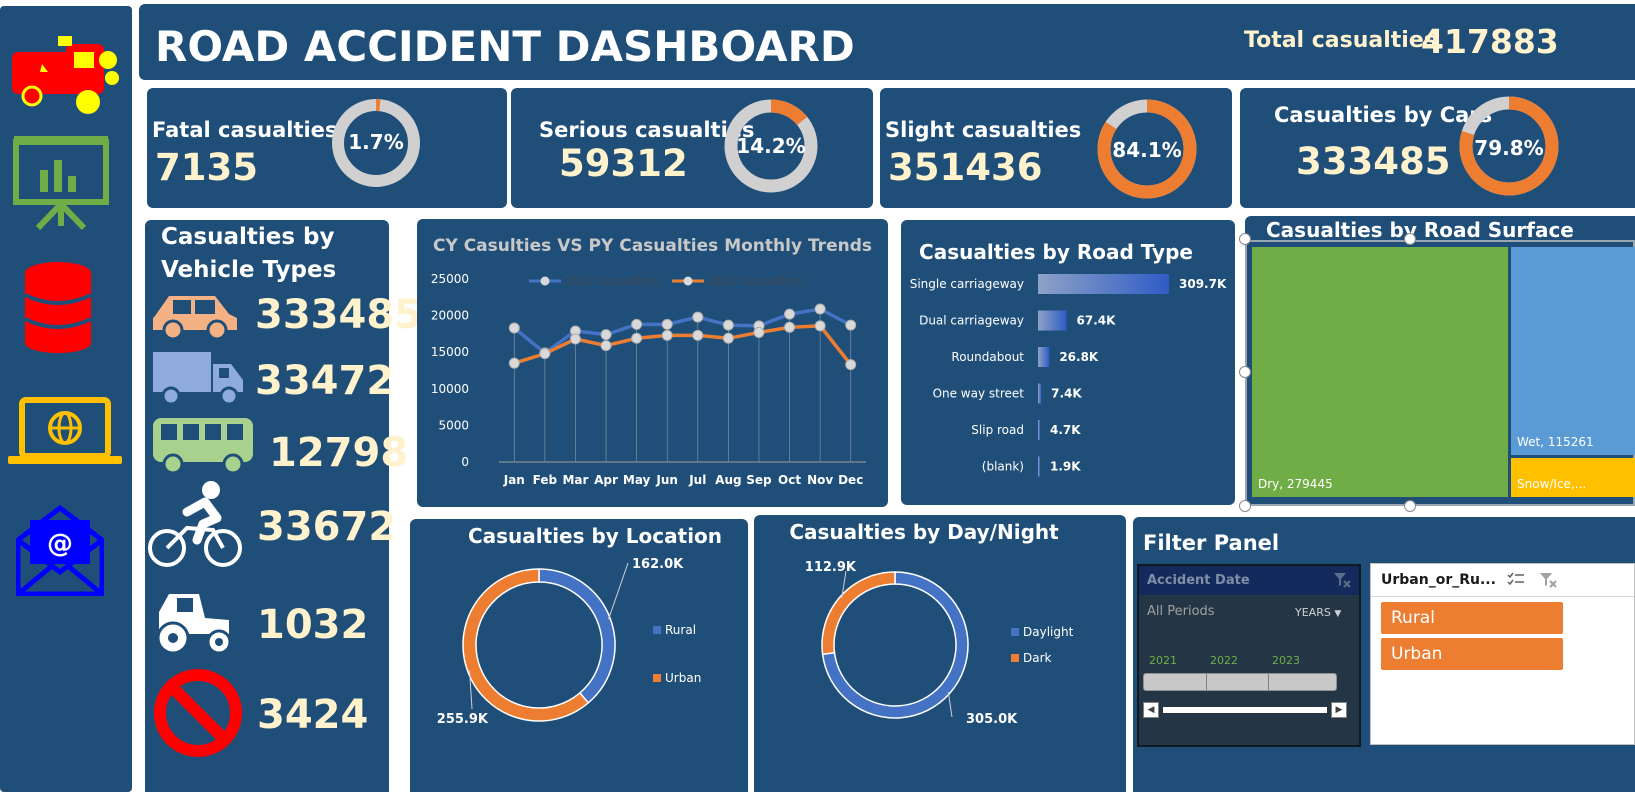  What do you see at coordinates (450, 352) in the screenshot?
I see `y-tick-label: 15000` at bounding box center [450, 352].